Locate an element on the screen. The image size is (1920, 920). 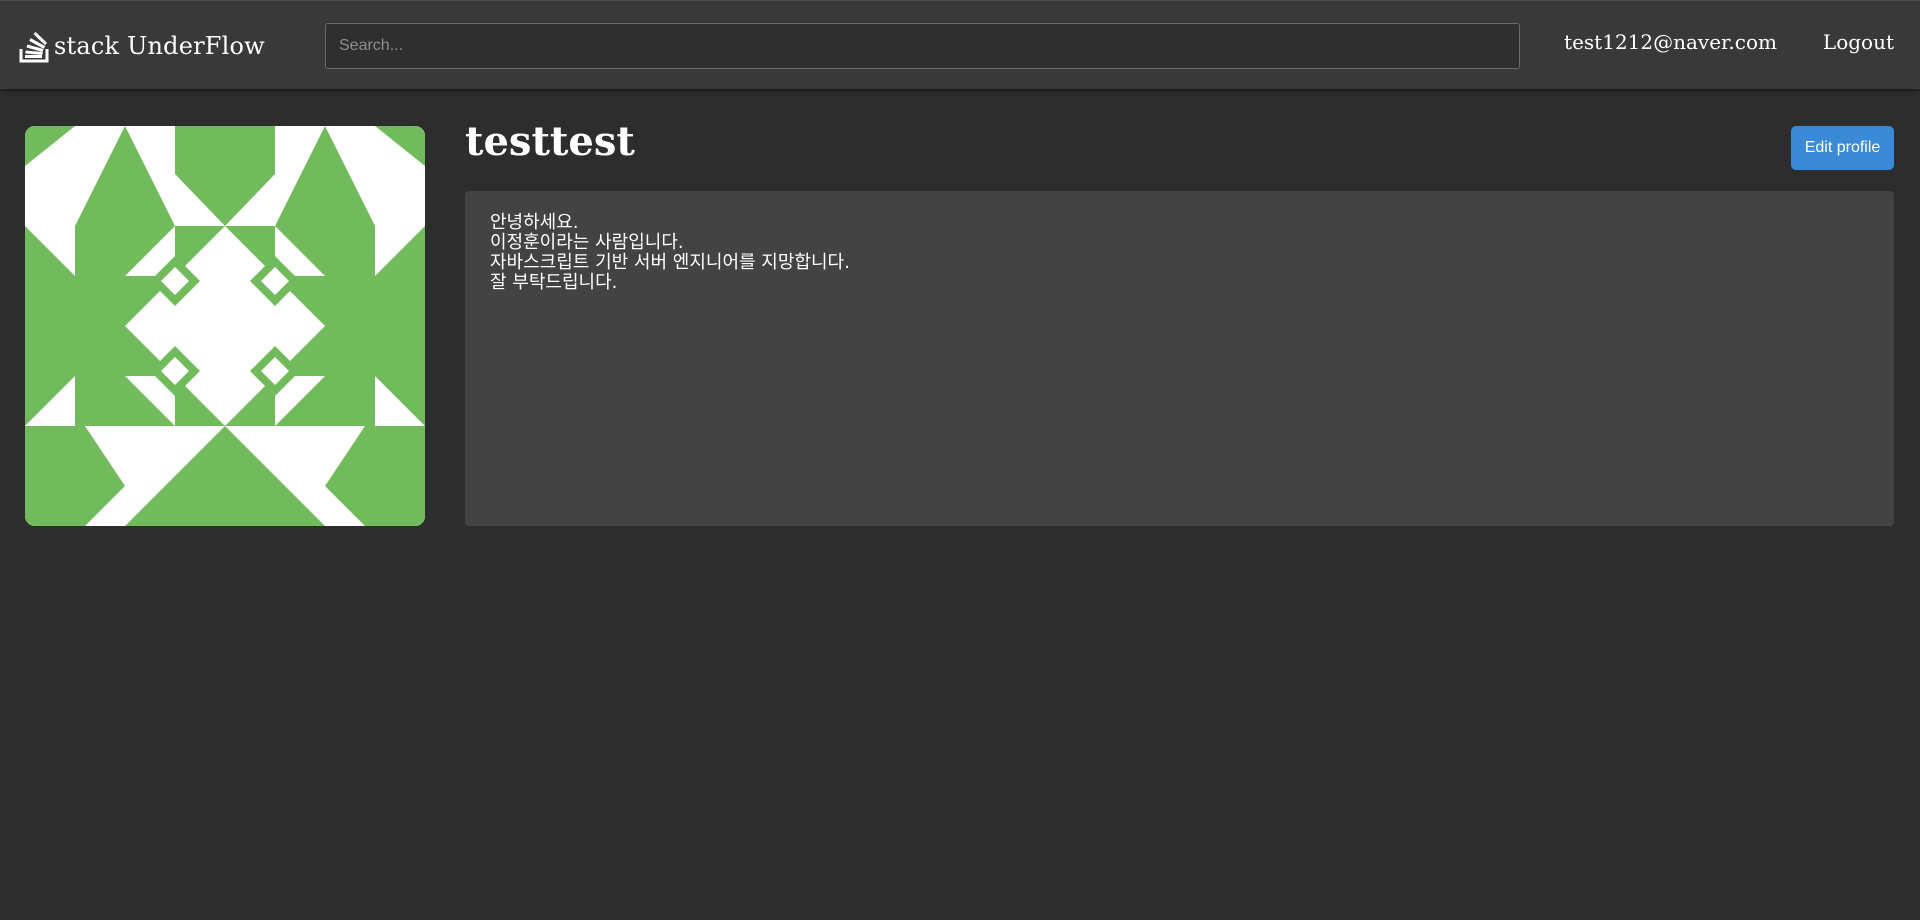
stack-logo-icon is located at coordinates (34, 47).